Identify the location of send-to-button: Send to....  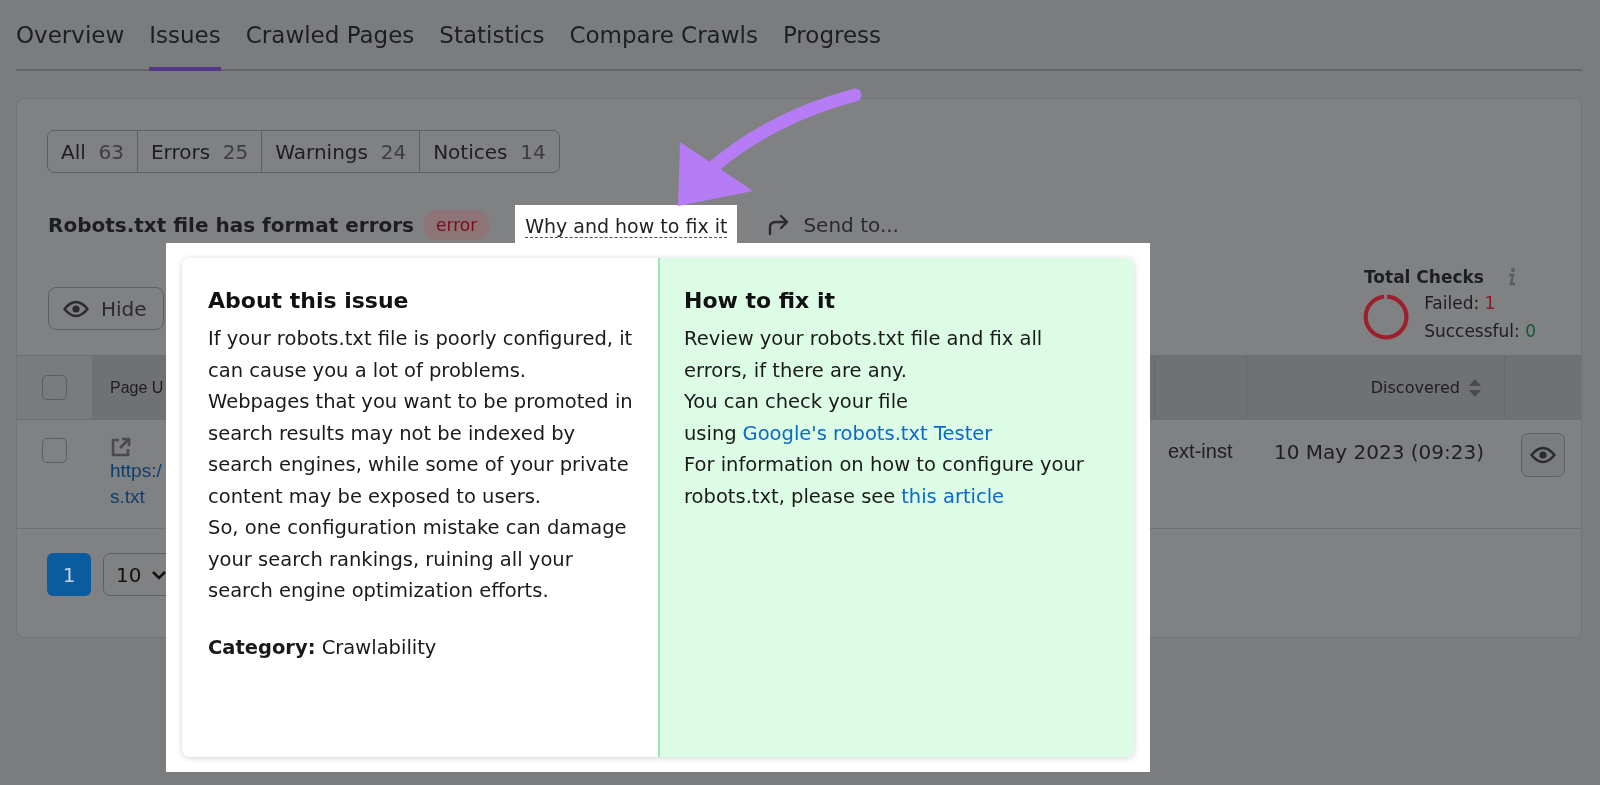
(833, 225).